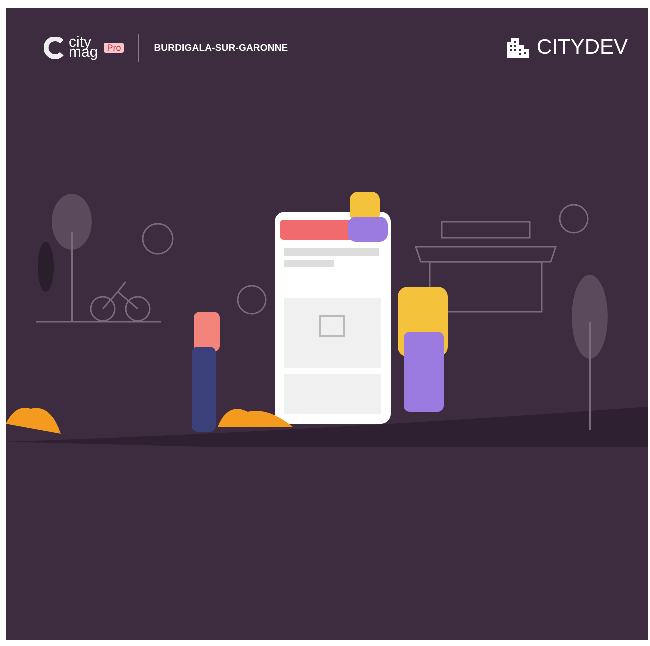 This screenshot has height=646, width=650. I want to click on buildings-icon, so click(518, 48).